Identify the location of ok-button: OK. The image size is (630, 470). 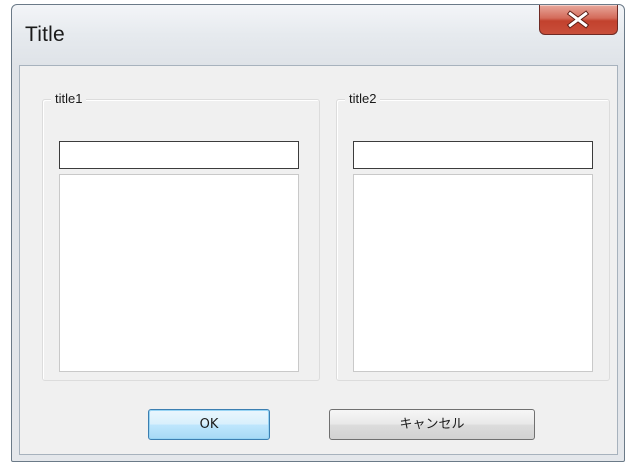
(209, 424).